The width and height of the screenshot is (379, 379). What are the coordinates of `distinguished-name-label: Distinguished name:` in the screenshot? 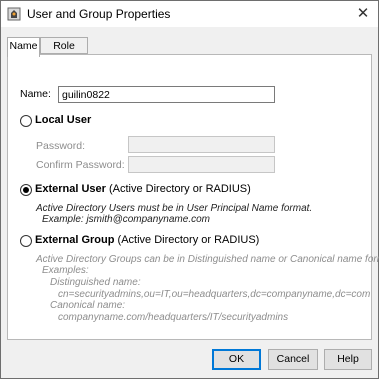 It's located at (95, 282).